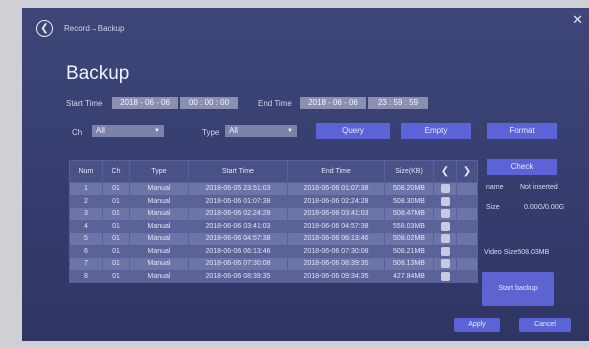 The height and width of the screenshot is (348, 589). Describe the element at coordinates (44, 28) in the screenshot. I see `back-circle-icon: ❮` at that location.